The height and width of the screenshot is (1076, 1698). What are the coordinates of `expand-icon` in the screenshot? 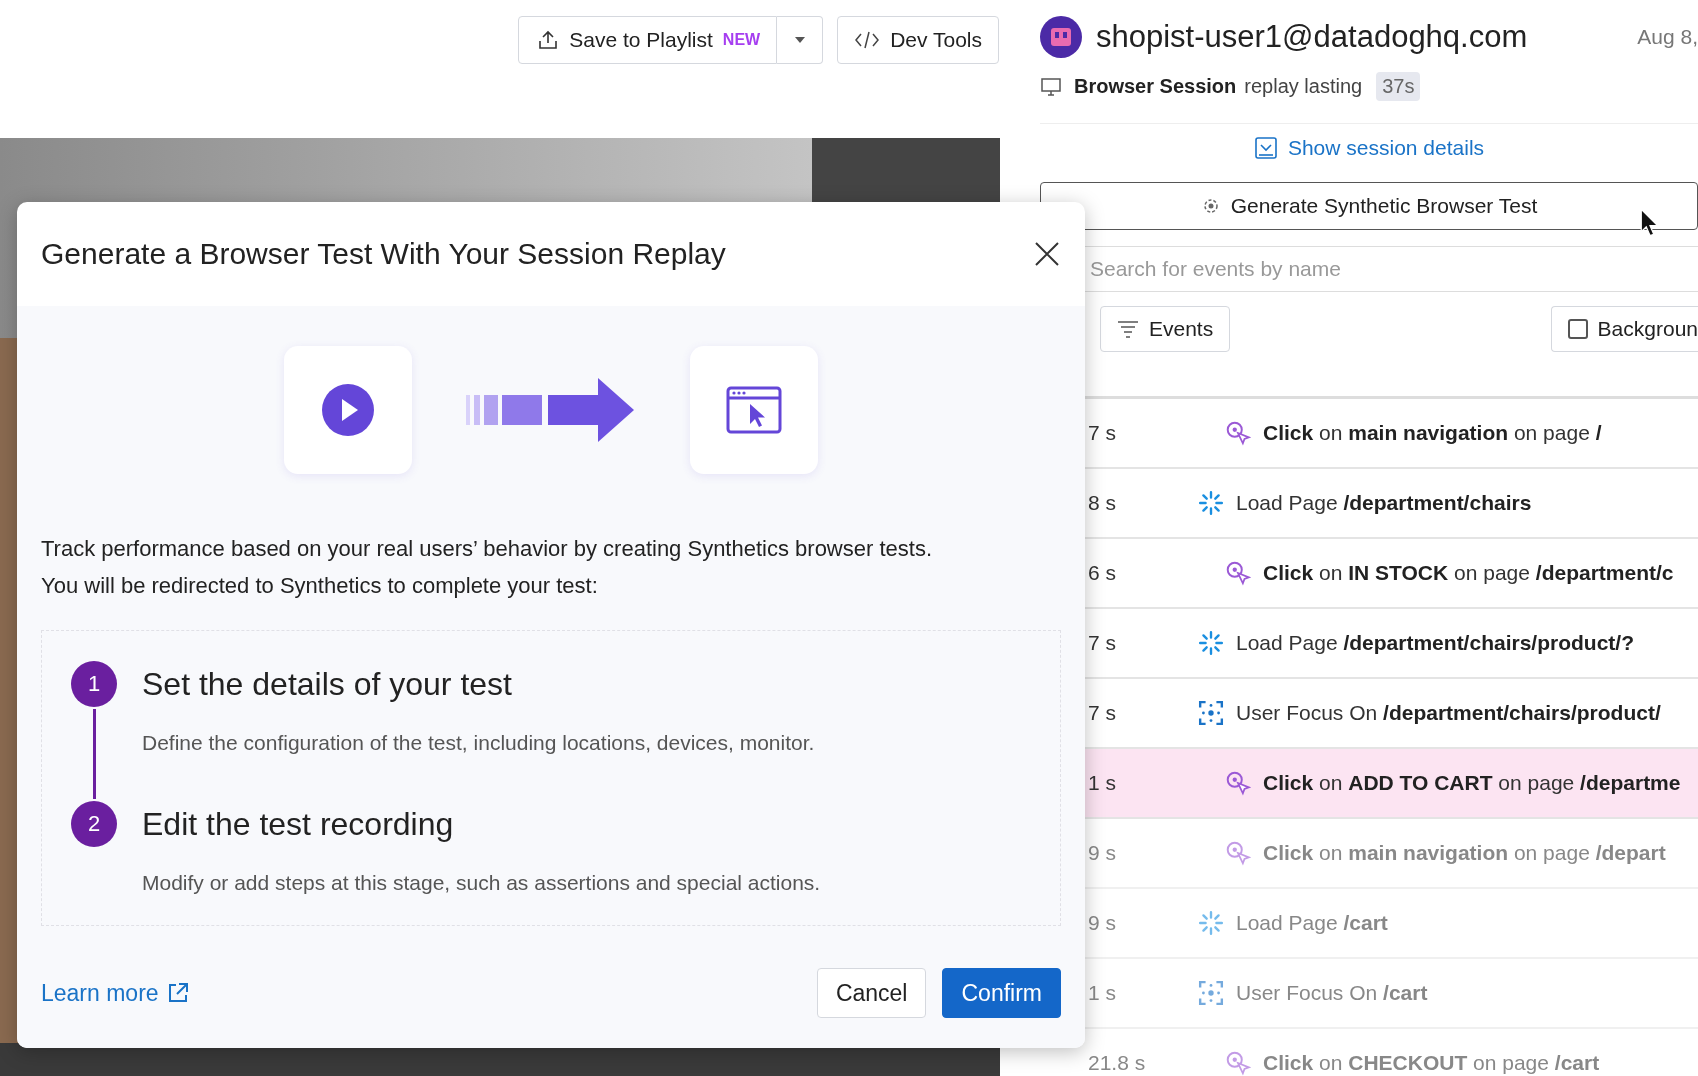 It's located at (1265, 148).